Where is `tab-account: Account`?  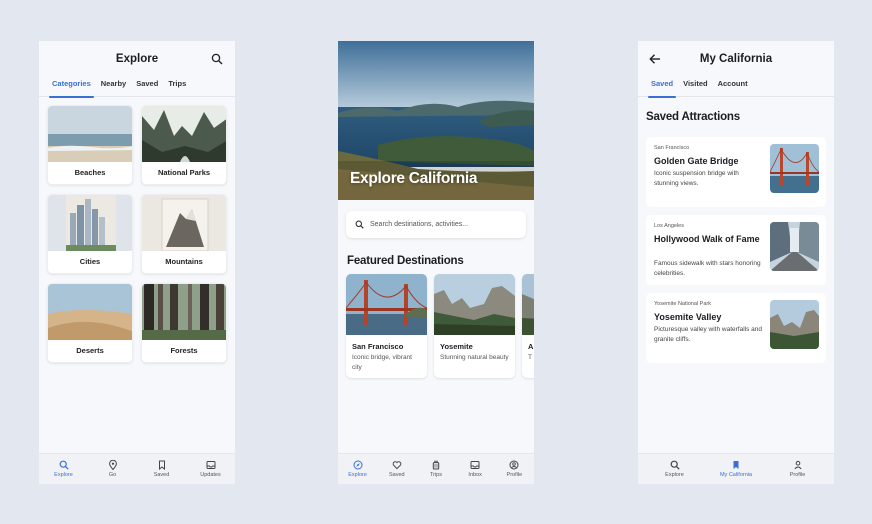 tab-account: Account is located at coordinates (733, 87).